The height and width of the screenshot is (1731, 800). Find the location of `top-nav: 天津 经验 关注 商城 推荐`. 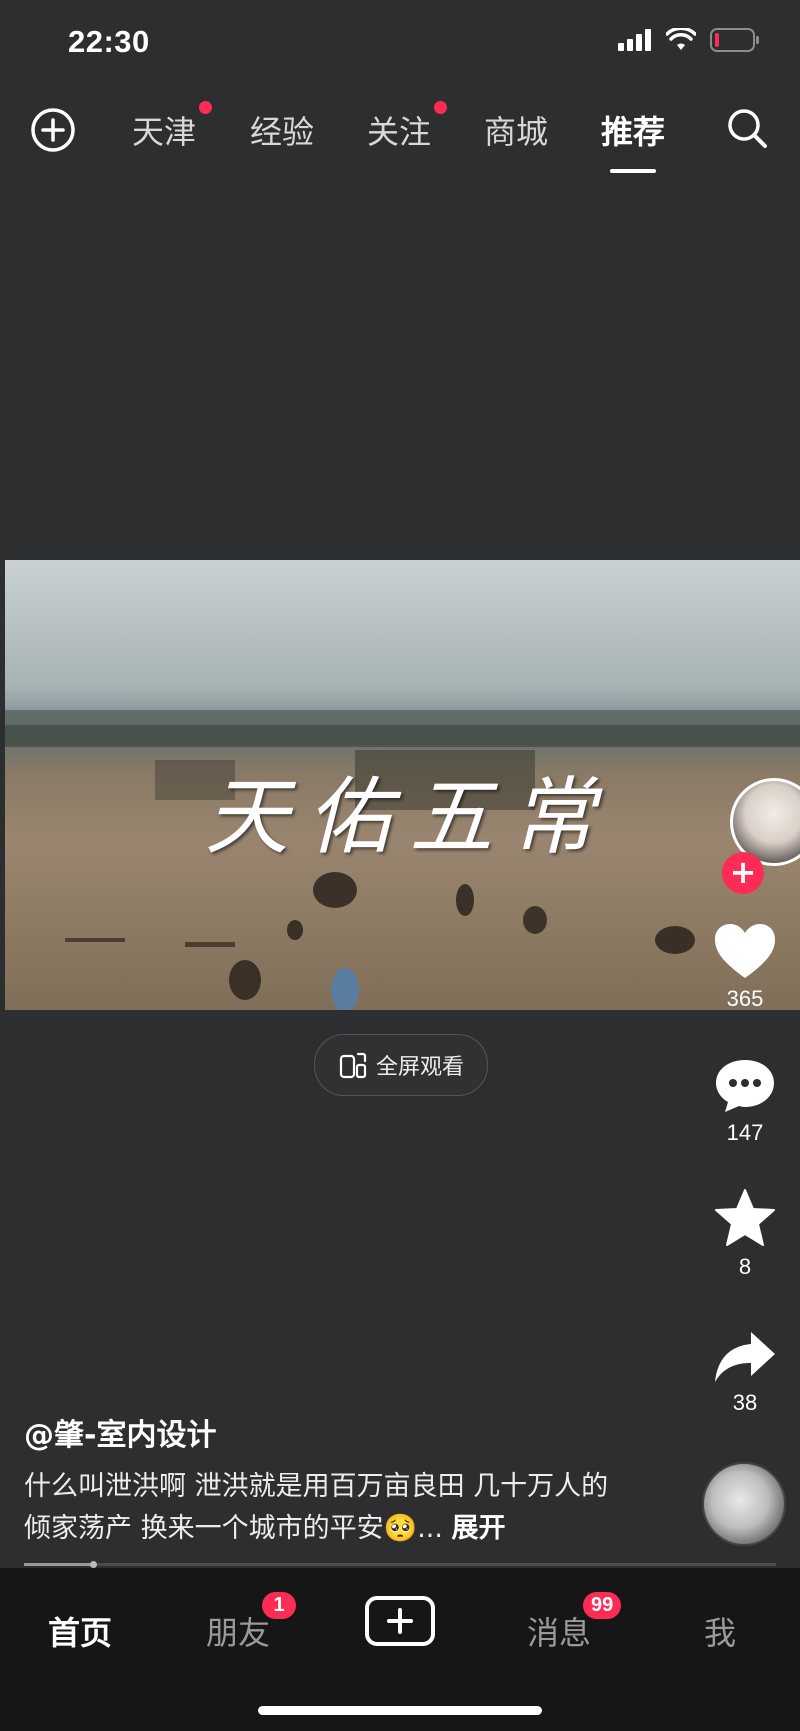

top-nav: 天津 经验 关注 商城 推荐 is located at coordinates (400, 140).